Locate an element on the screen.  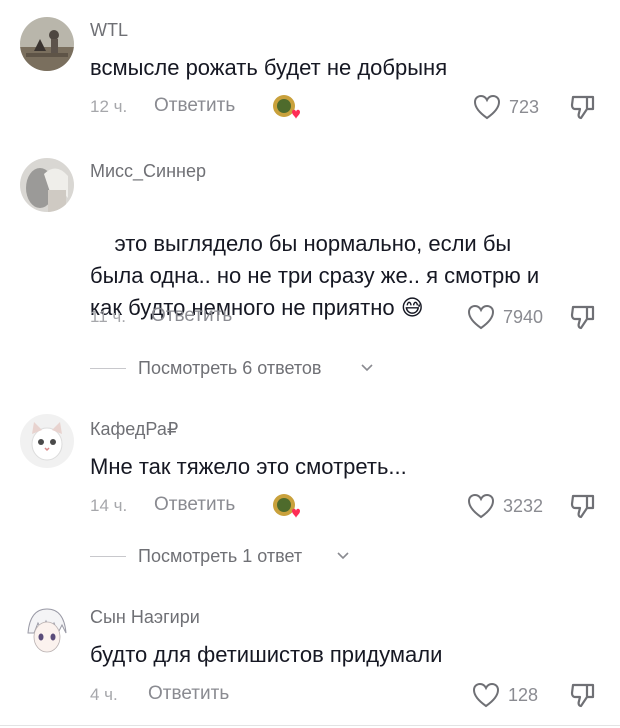
comment-username: WTL is located at coordinates (109, 30).